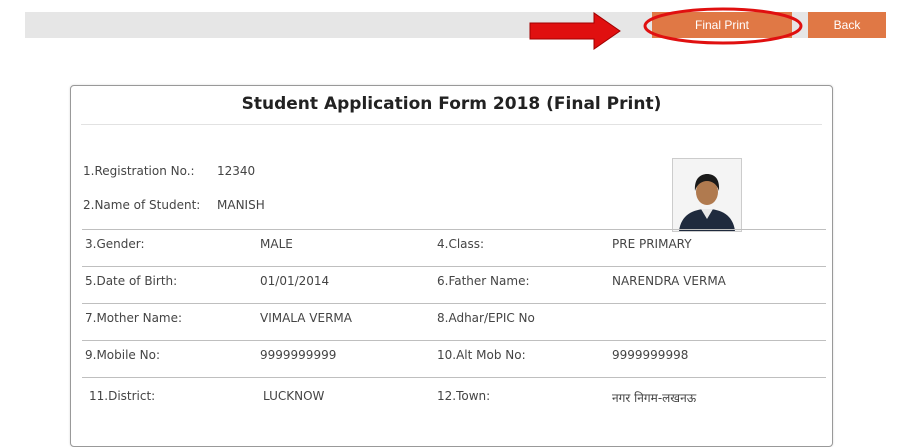 The image size is (903, 447). Describe the element at coordinates (276, 244) in the screenshot. I see `gender-value: MALE` at that location.